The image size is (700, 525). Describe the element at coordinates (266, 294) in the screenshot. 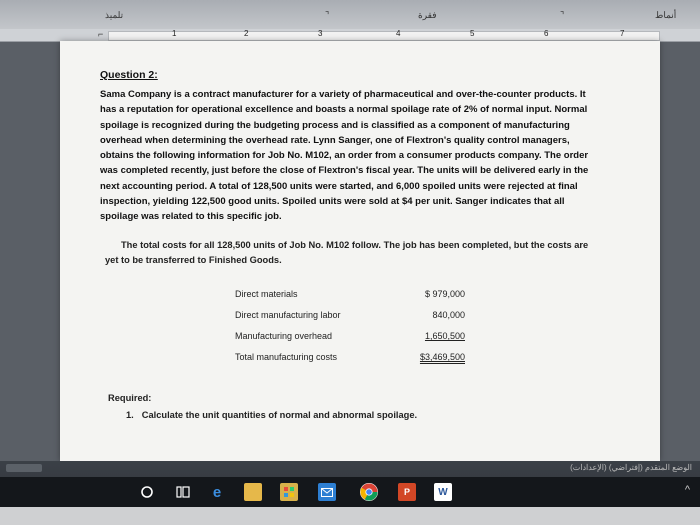

I see `cost-item-label: Direct materials` at that location.